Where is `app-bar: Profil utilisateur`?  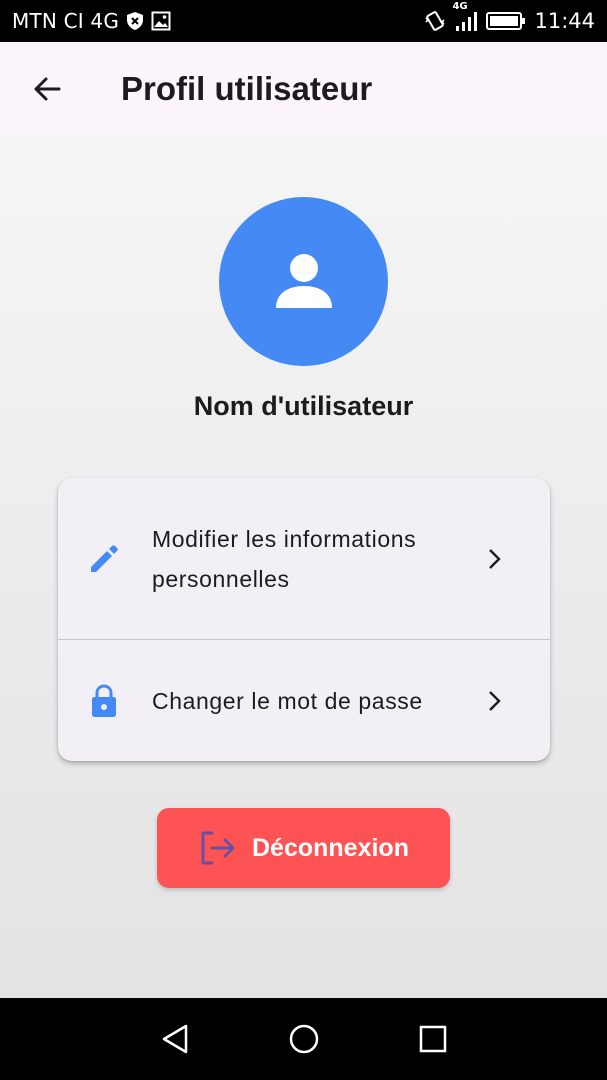
app-bar: Profil utilisateur is located at coordinates (303, 89).